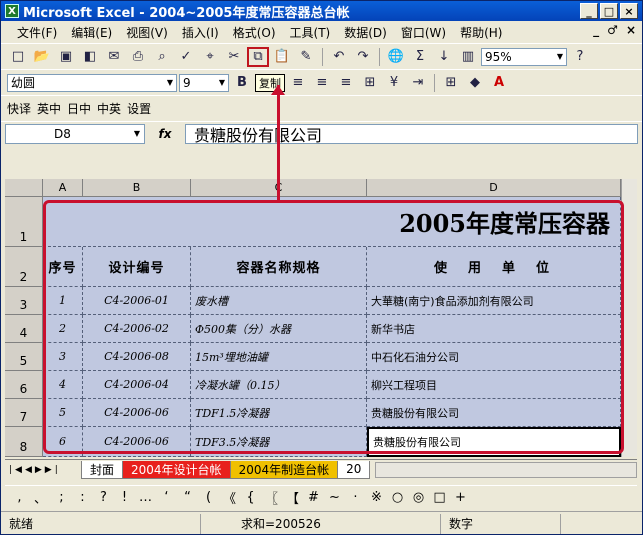 The width and height of the screenshot is (643, 535). Describe the element at coordinates (298, 83) in the screenshot. I see `align-left-icon: ≡` at that location.